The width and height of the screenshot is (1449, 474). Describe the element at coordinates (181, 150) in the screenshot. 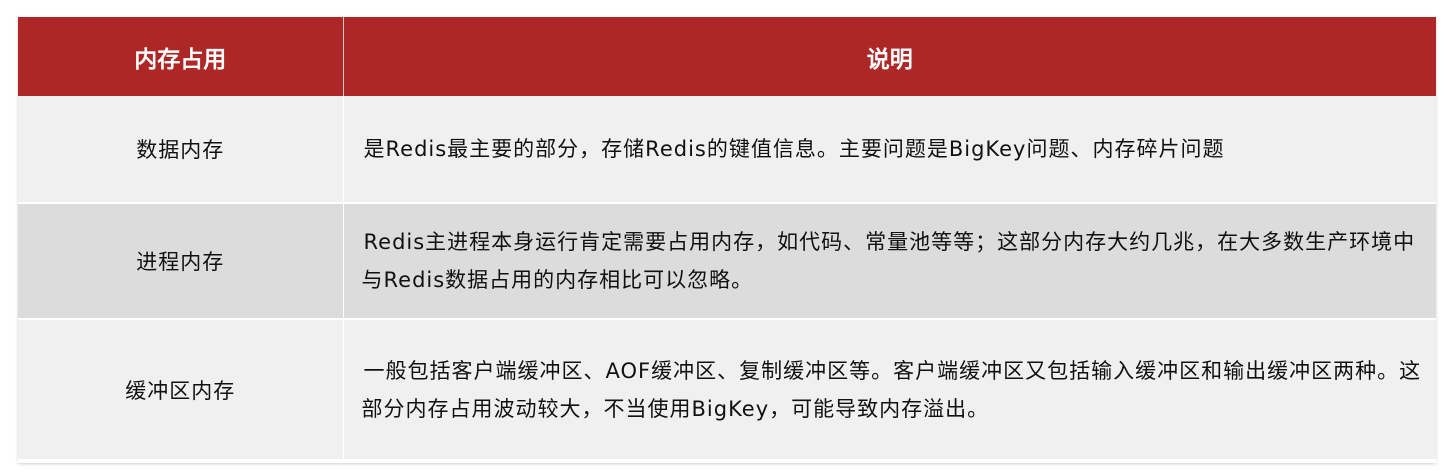

I see `row-name: 数据内存` at that location.